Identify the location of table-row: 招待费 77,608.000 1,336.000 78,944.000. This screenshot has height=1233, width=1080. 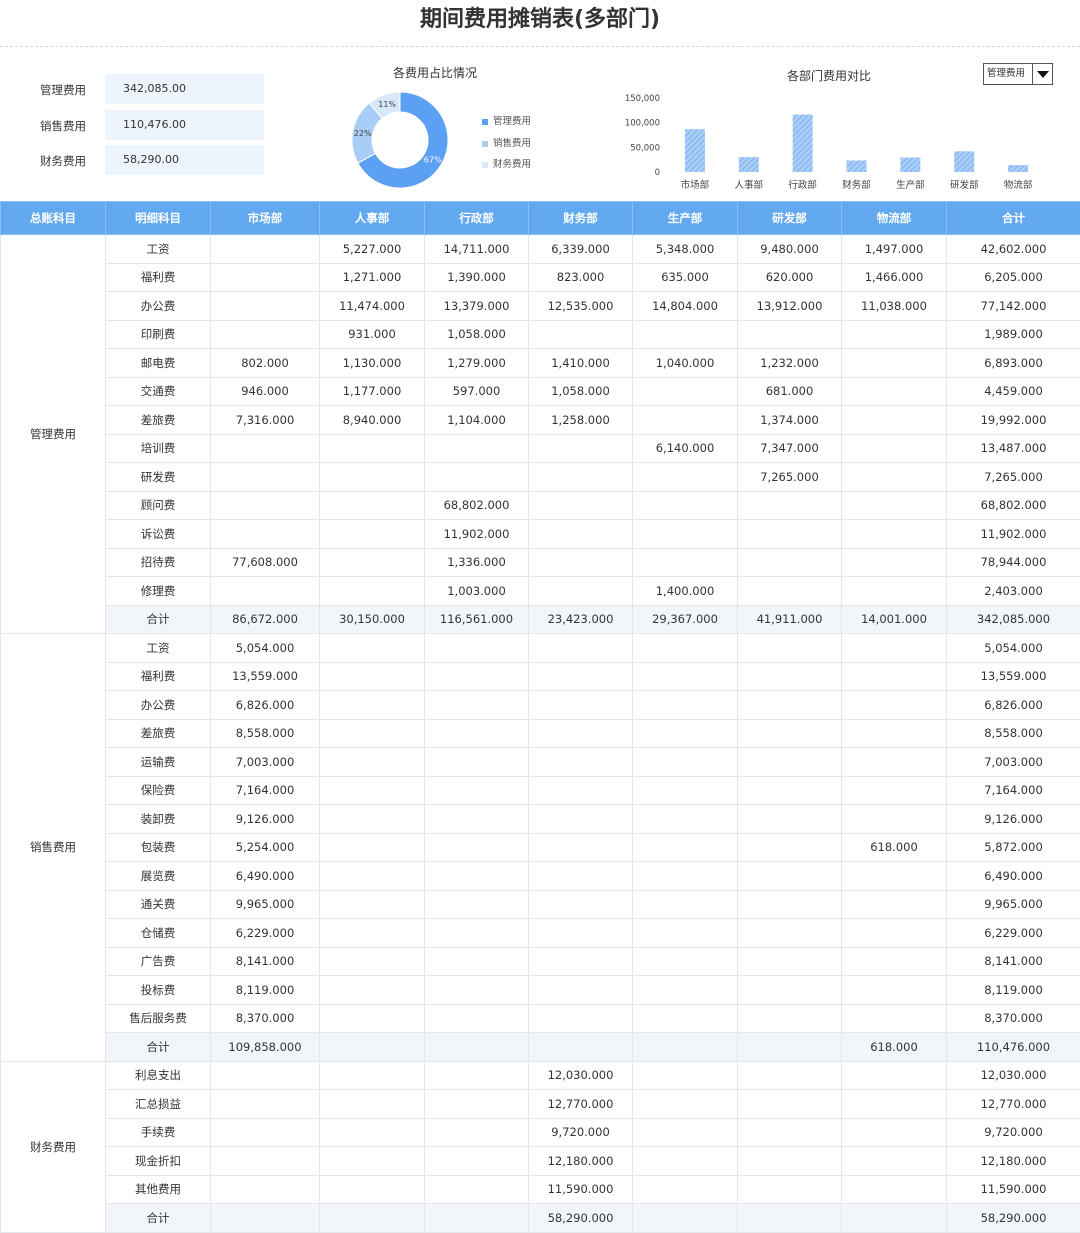
(540, 562).